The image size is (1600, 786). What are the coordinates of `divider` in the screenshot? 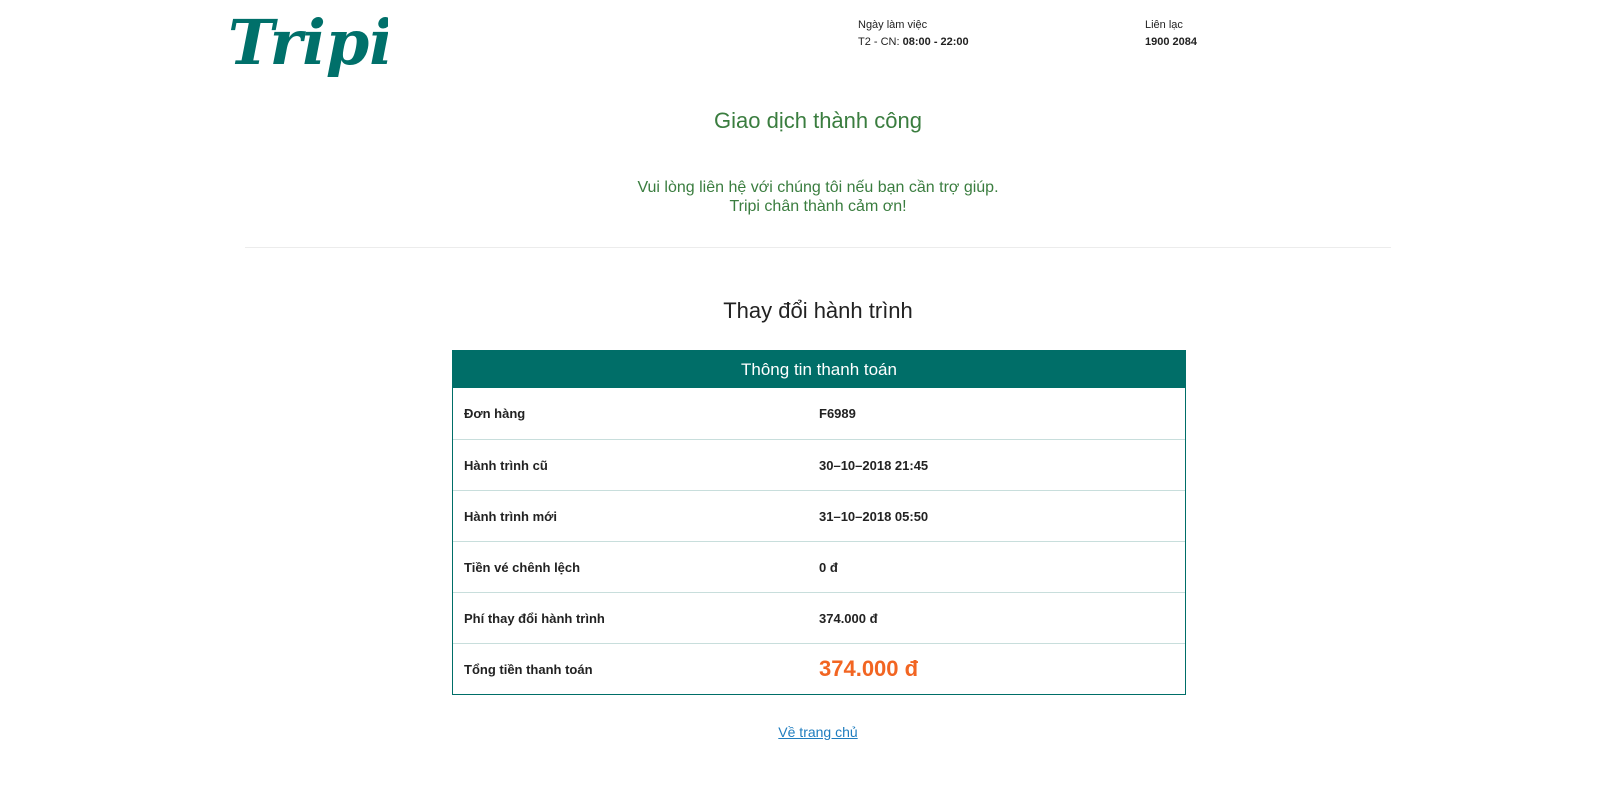 It's located at (818, 247).